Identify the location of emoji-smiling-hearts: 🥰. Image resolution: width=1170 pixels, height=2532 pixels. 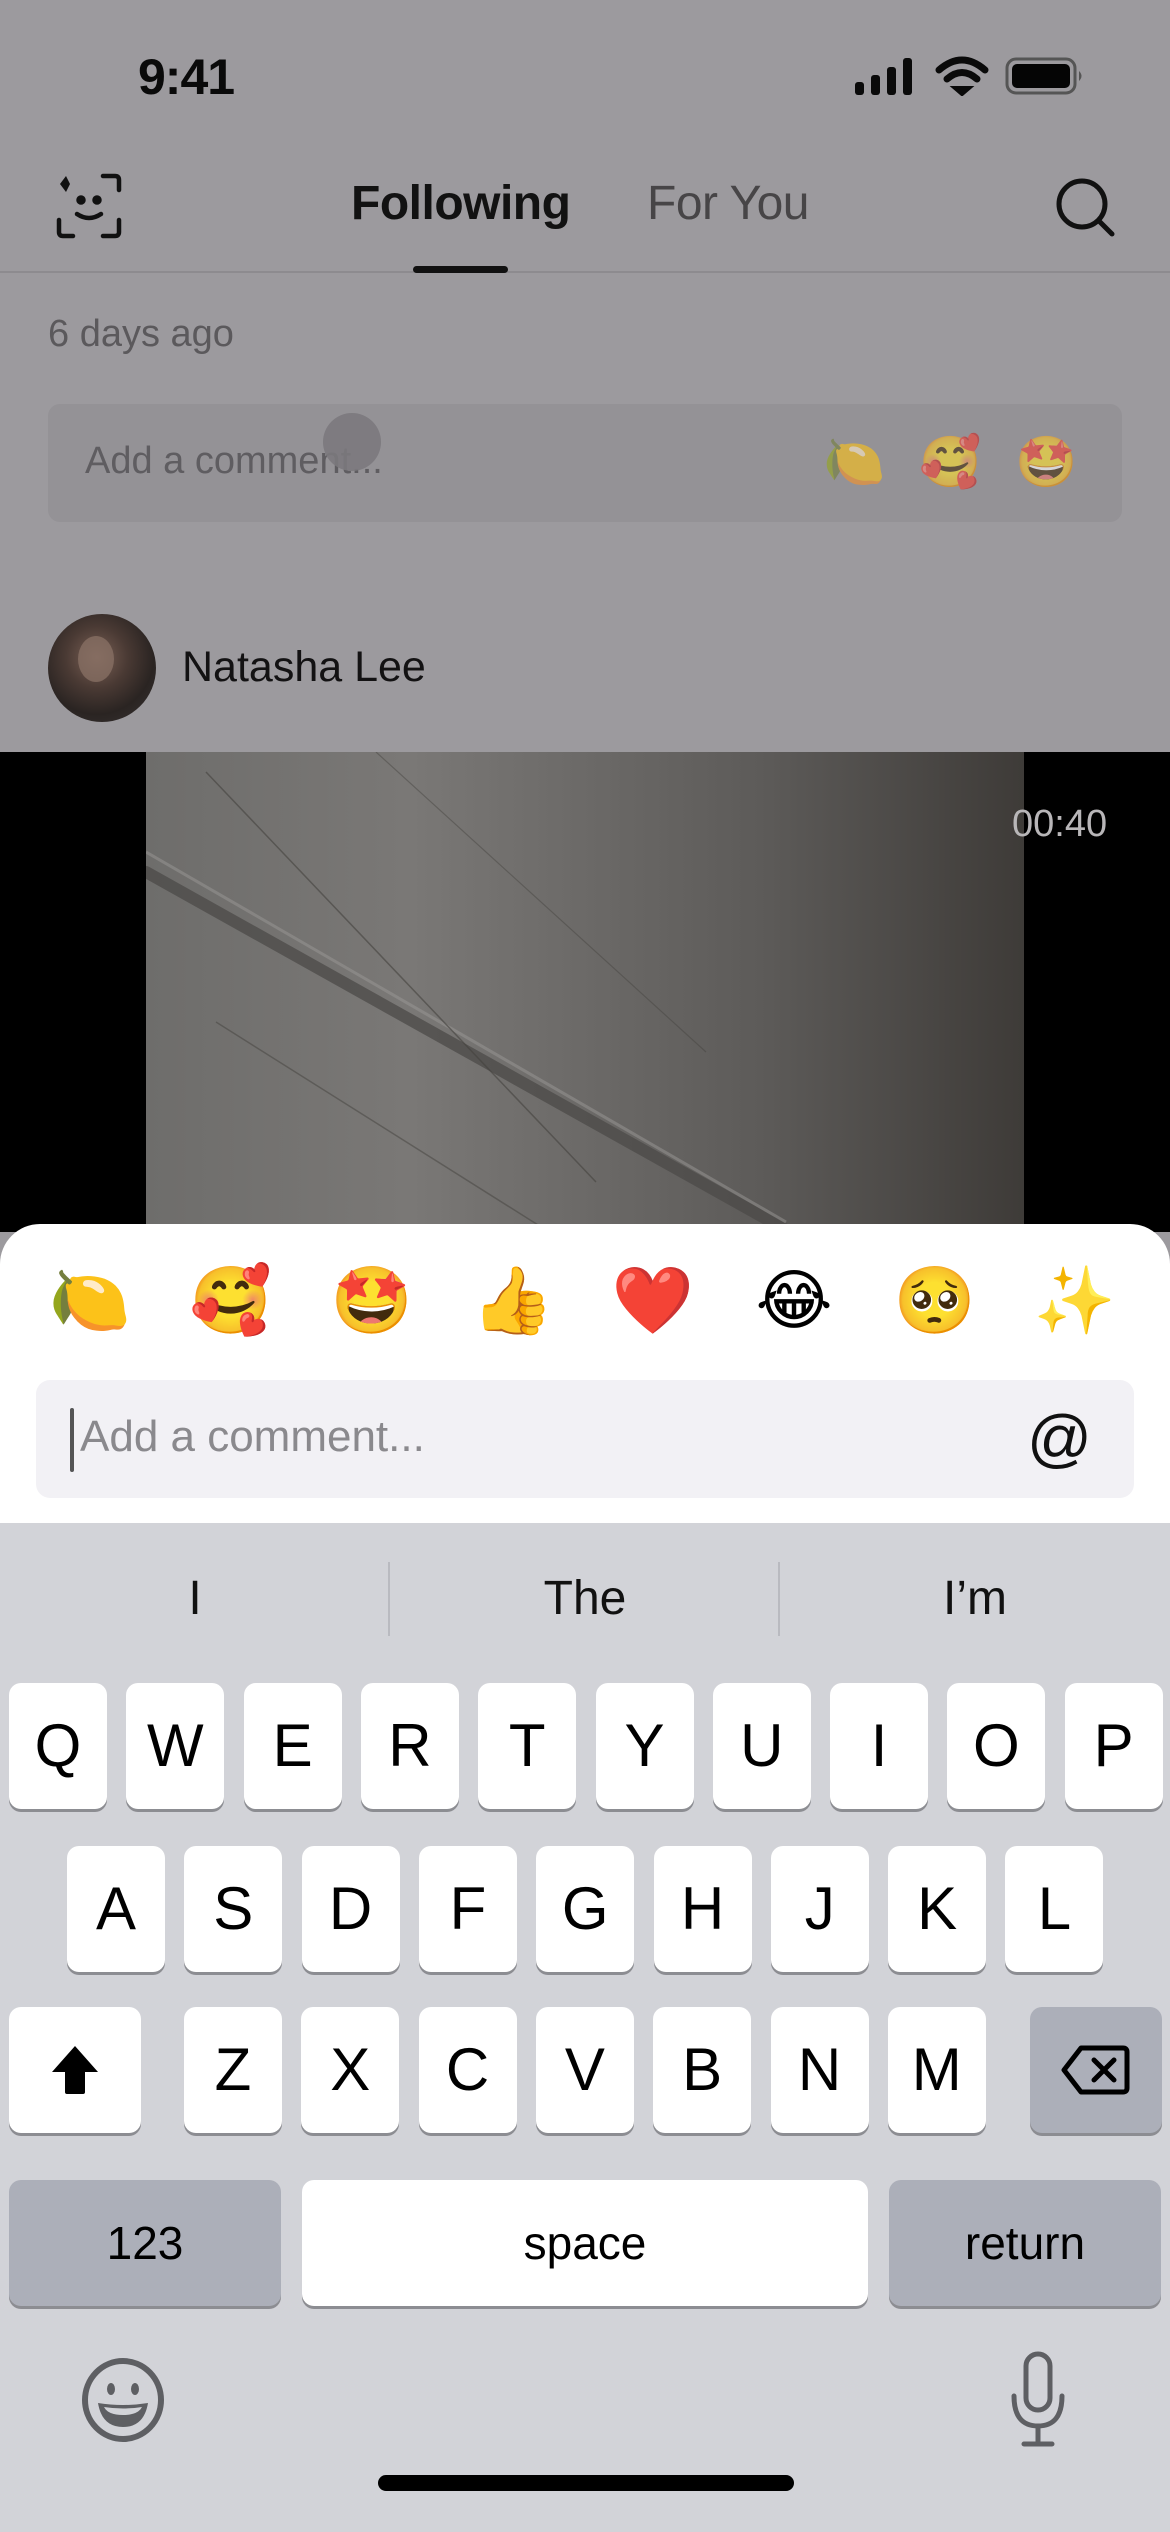
(231, 1300).